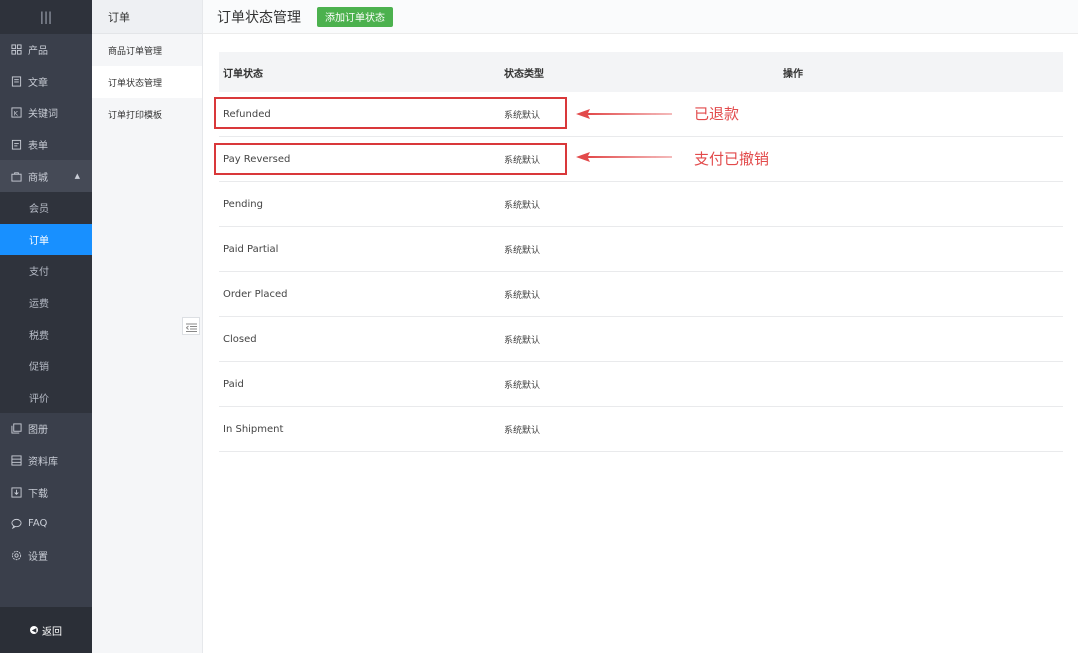  Describe the element at coordinates (34, 630) in the screenshot. I see `back-arrow-icon: ◀` at that location.